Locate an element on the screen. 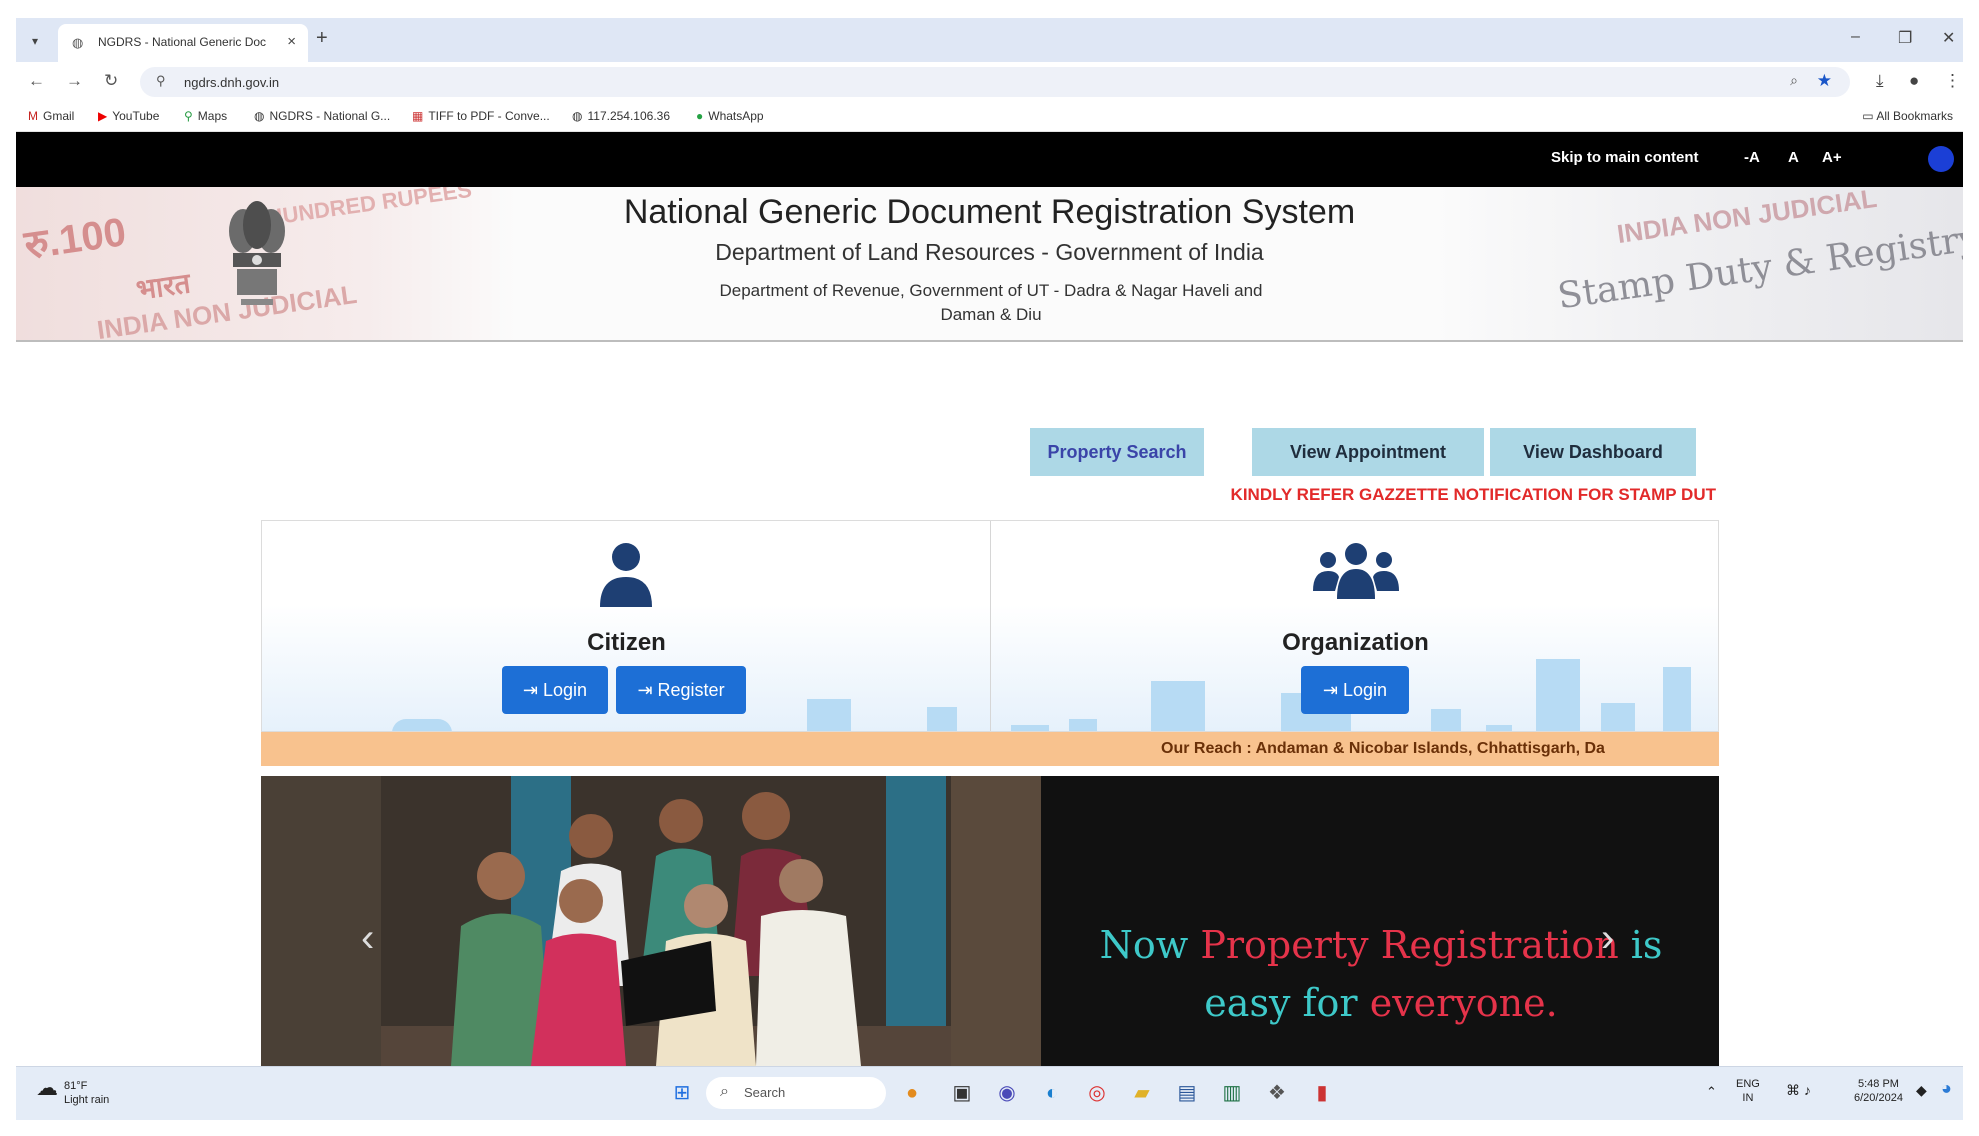 This screenshot has height=1136, width=1979. task-view-icon: ▣ is located at coordinates (962, 1093).